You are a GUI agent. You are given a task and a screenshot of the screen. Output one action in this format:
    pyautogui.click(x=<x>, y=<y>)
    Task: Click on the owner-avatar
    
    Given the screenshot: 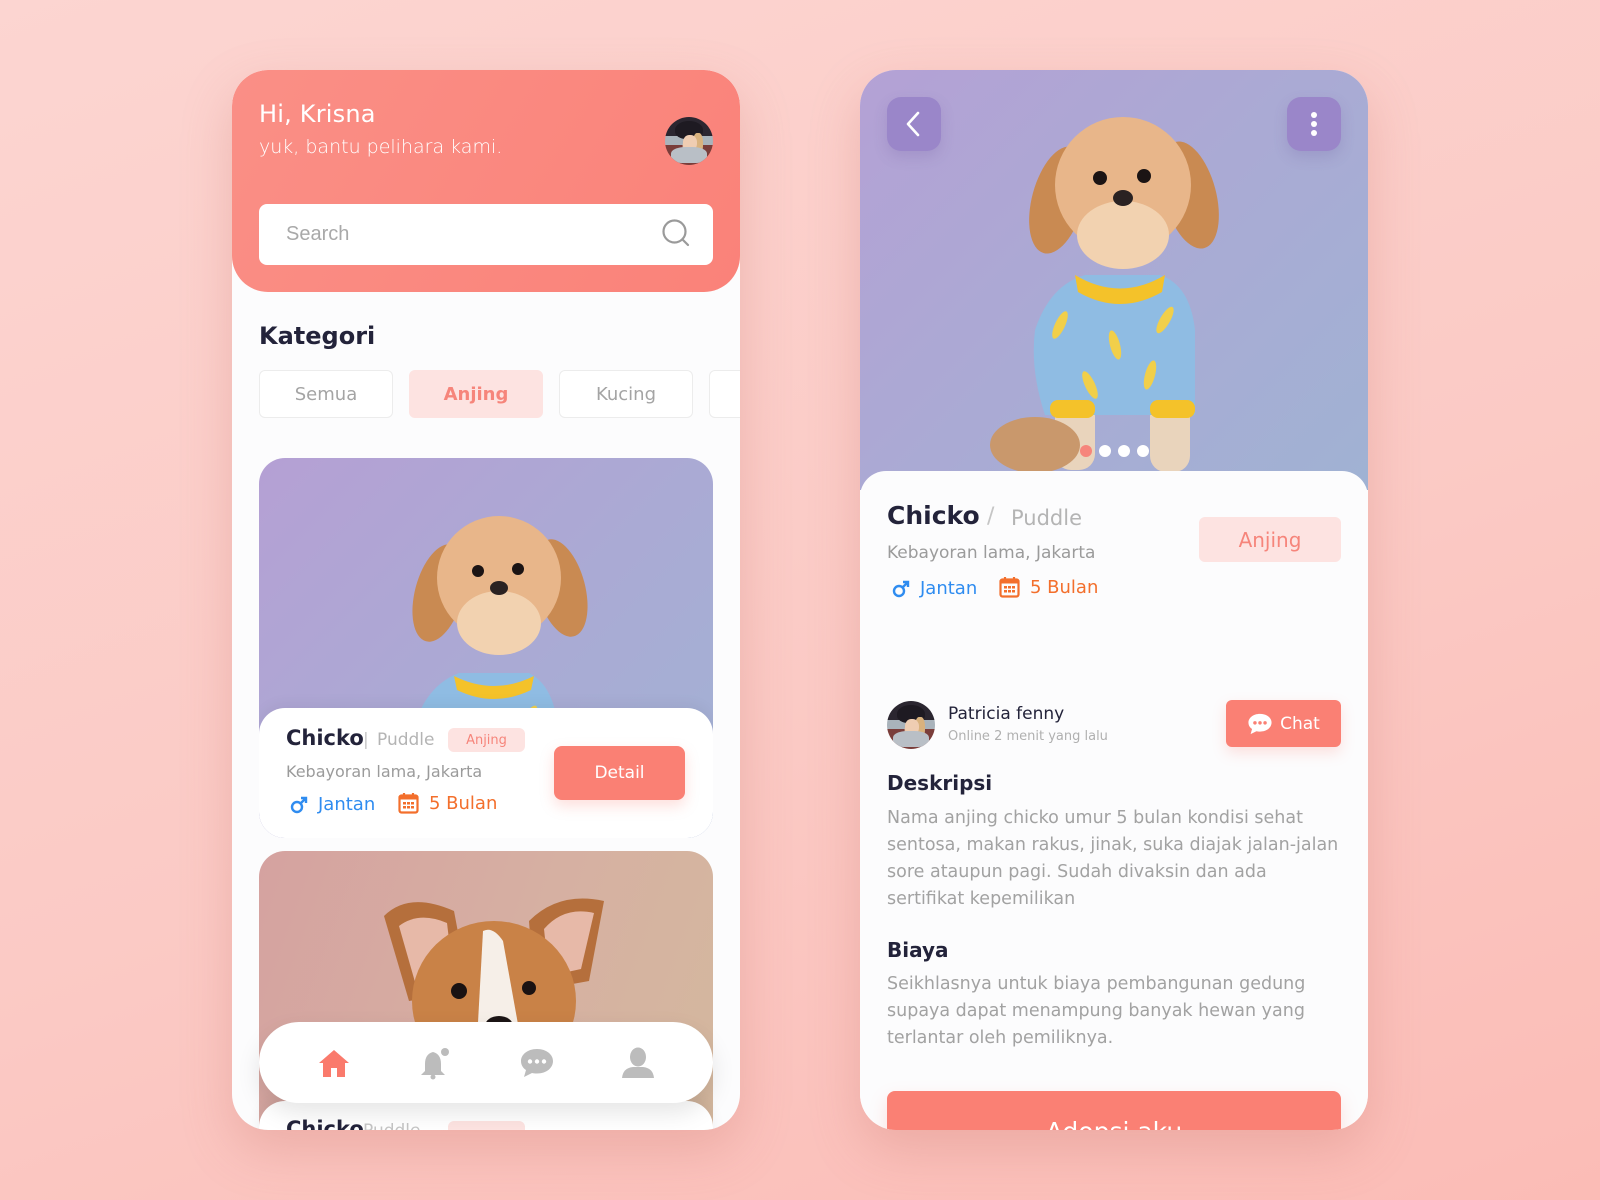 What is the action you would take?
    pyautogui.click(x=911, y=725)
    